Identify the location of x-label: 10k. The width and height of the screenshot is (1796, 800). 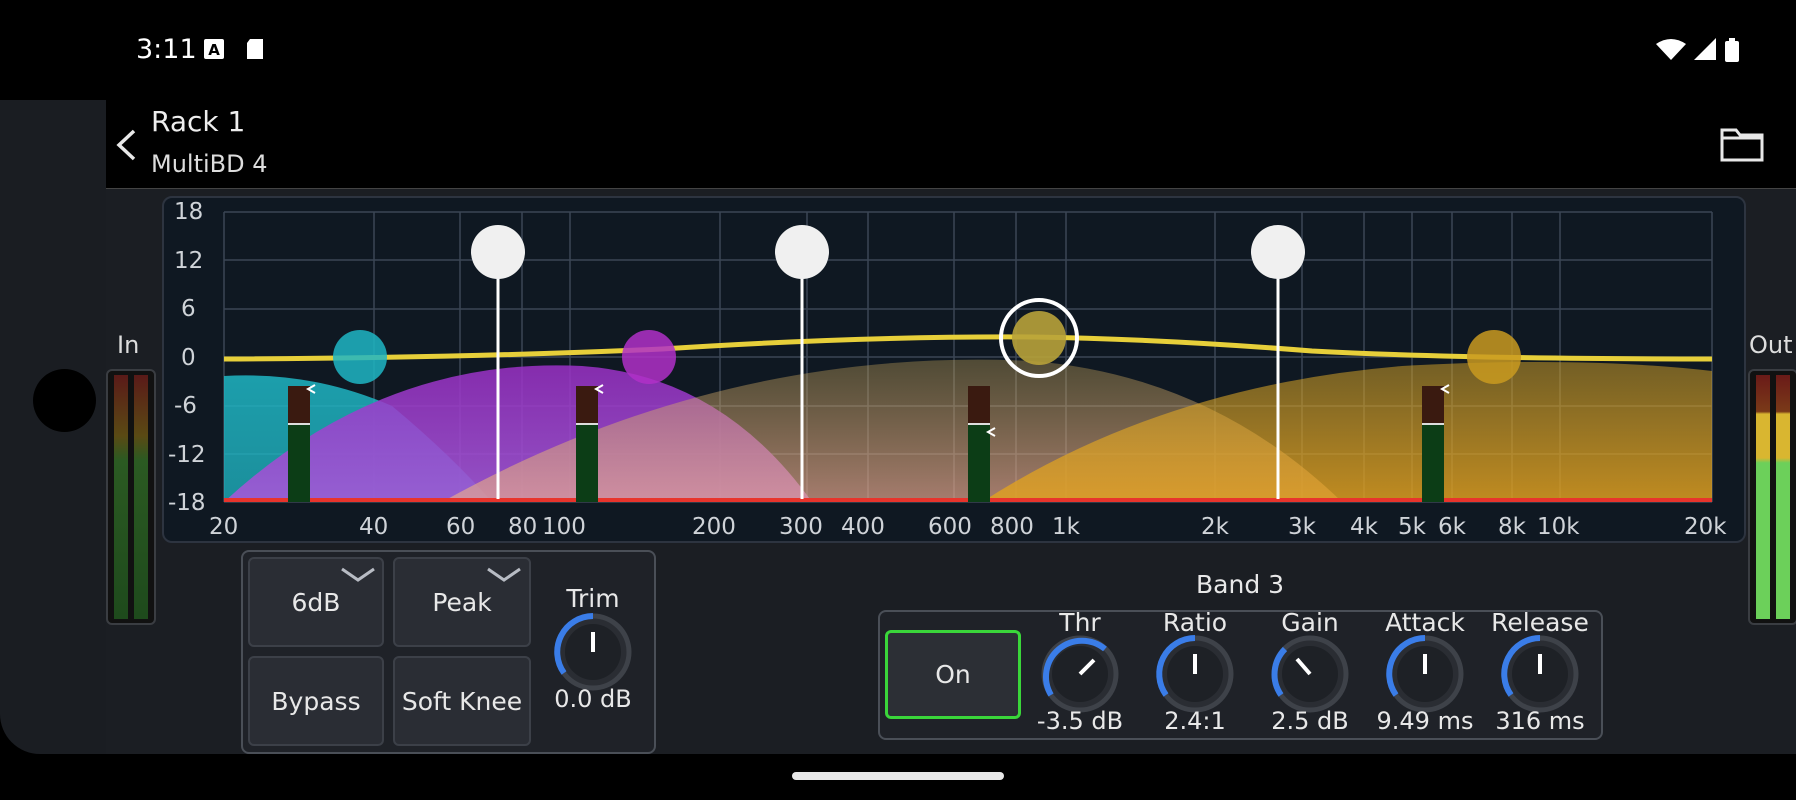
(1558, 527).